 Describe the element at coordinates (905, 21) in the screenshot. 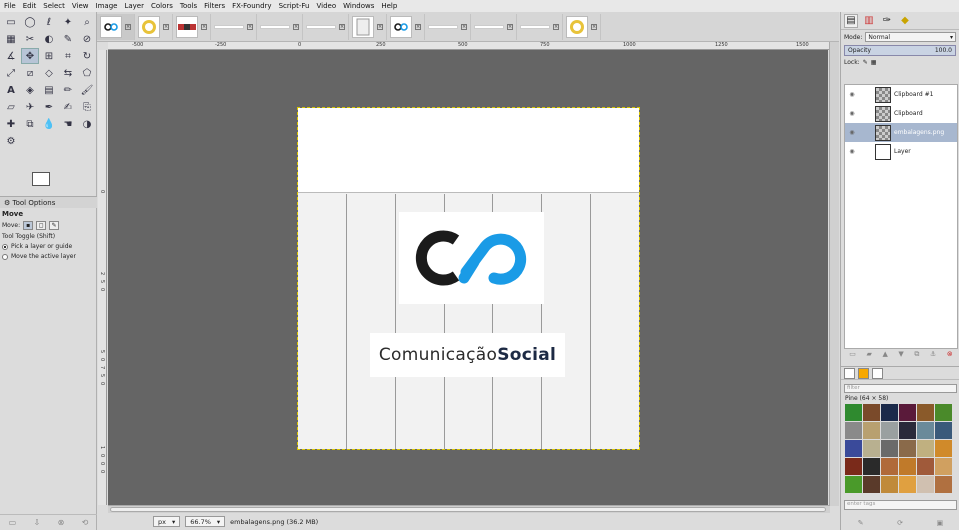

I see `undo-tab-icon: ◆` at that location.